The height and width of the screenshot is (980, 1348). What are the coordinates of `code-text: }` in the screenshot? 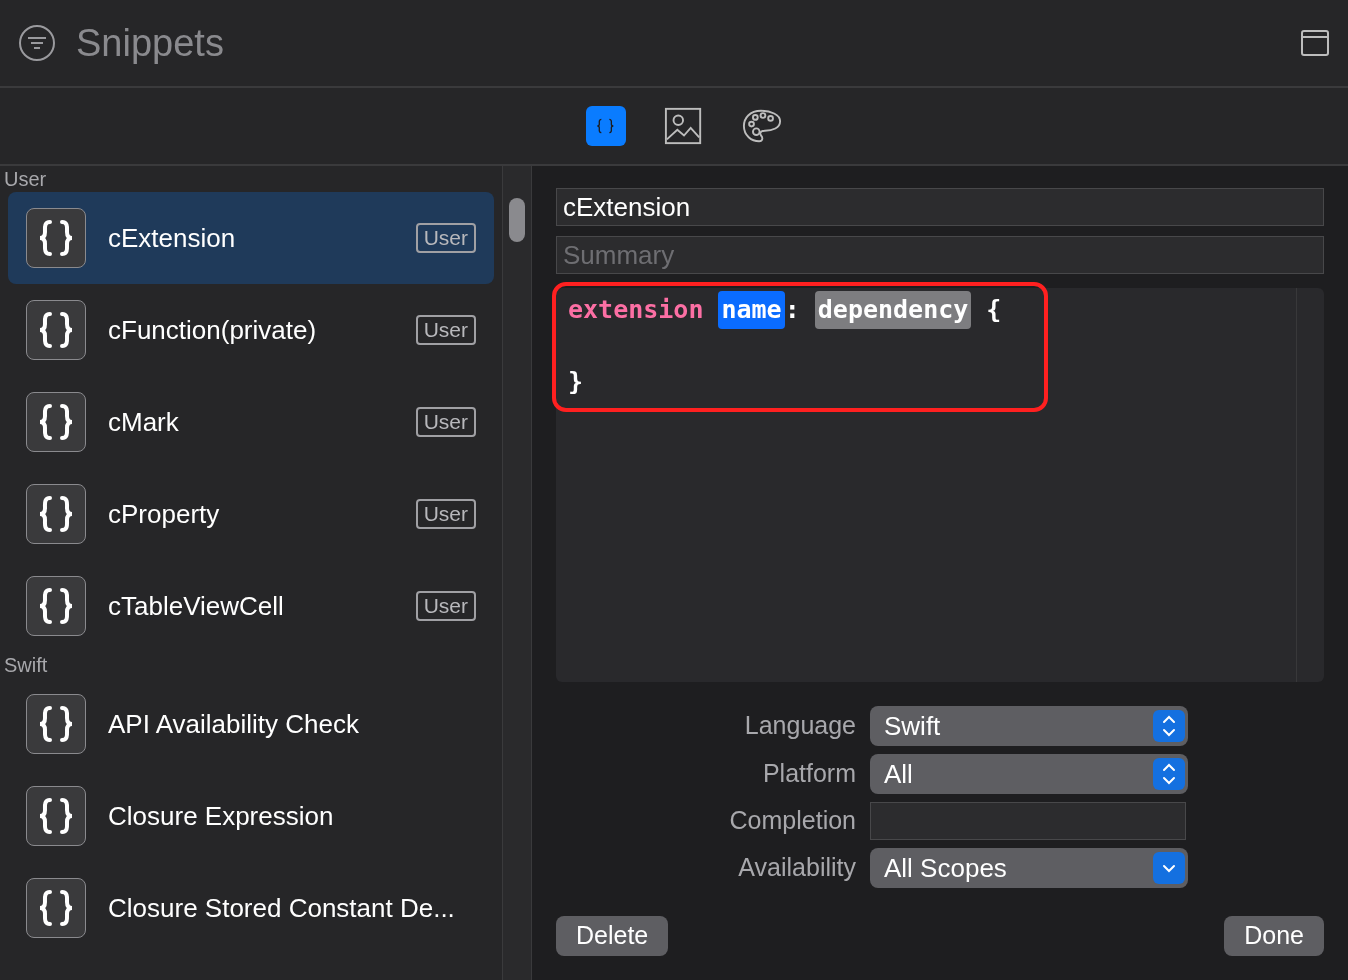 It's located at (576, 382).